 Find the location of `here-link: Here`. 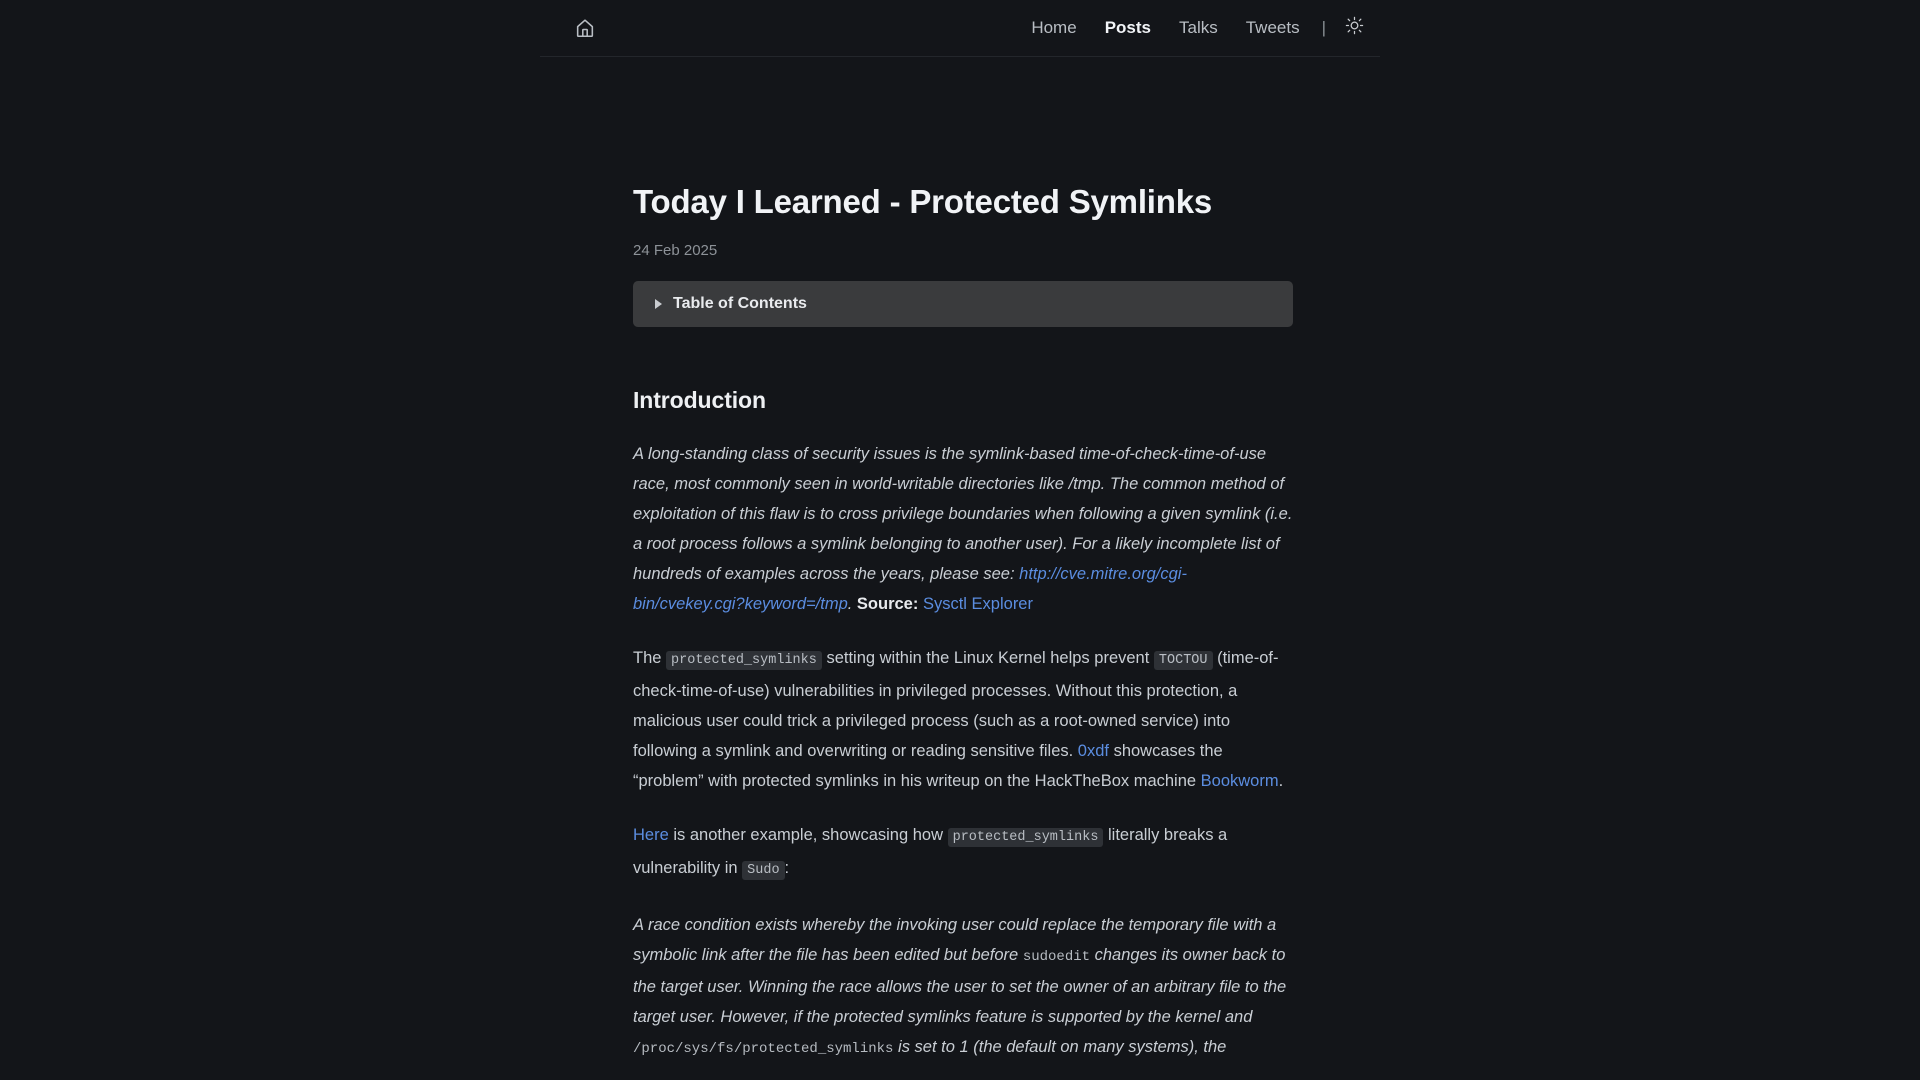

here-link: Here is located at coordinates (651, 835).